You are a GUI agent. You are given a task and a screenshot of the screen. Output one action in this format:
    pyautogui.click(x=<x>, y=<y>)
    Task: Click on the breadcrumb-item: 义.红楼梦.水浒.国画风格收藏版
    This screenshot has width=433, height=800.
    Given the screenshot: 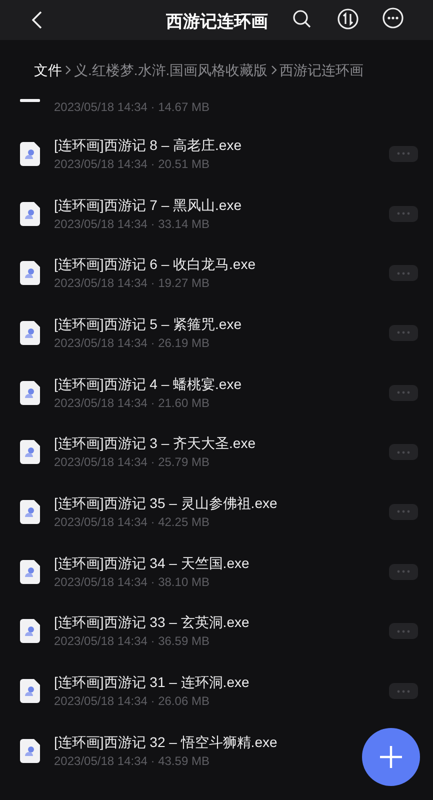 What is the action you would take?
    pyautogui.click(x=171, y=70)
    